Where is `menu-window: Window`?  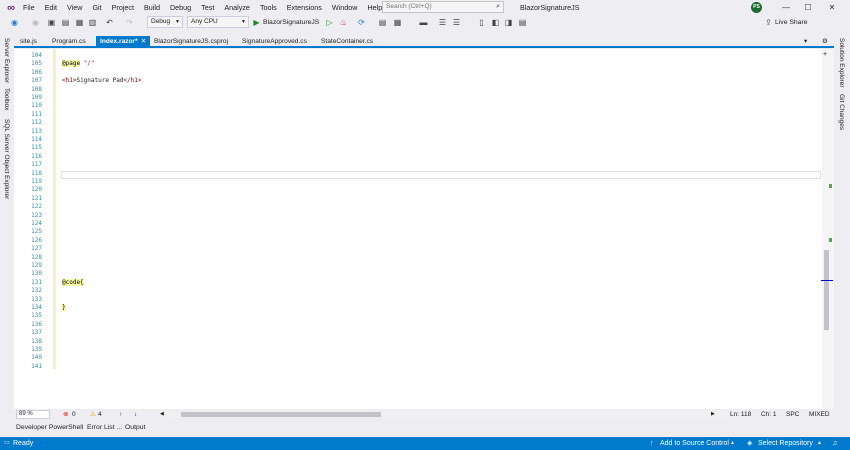 menu-window: Window is located at coordinates (345, 7).